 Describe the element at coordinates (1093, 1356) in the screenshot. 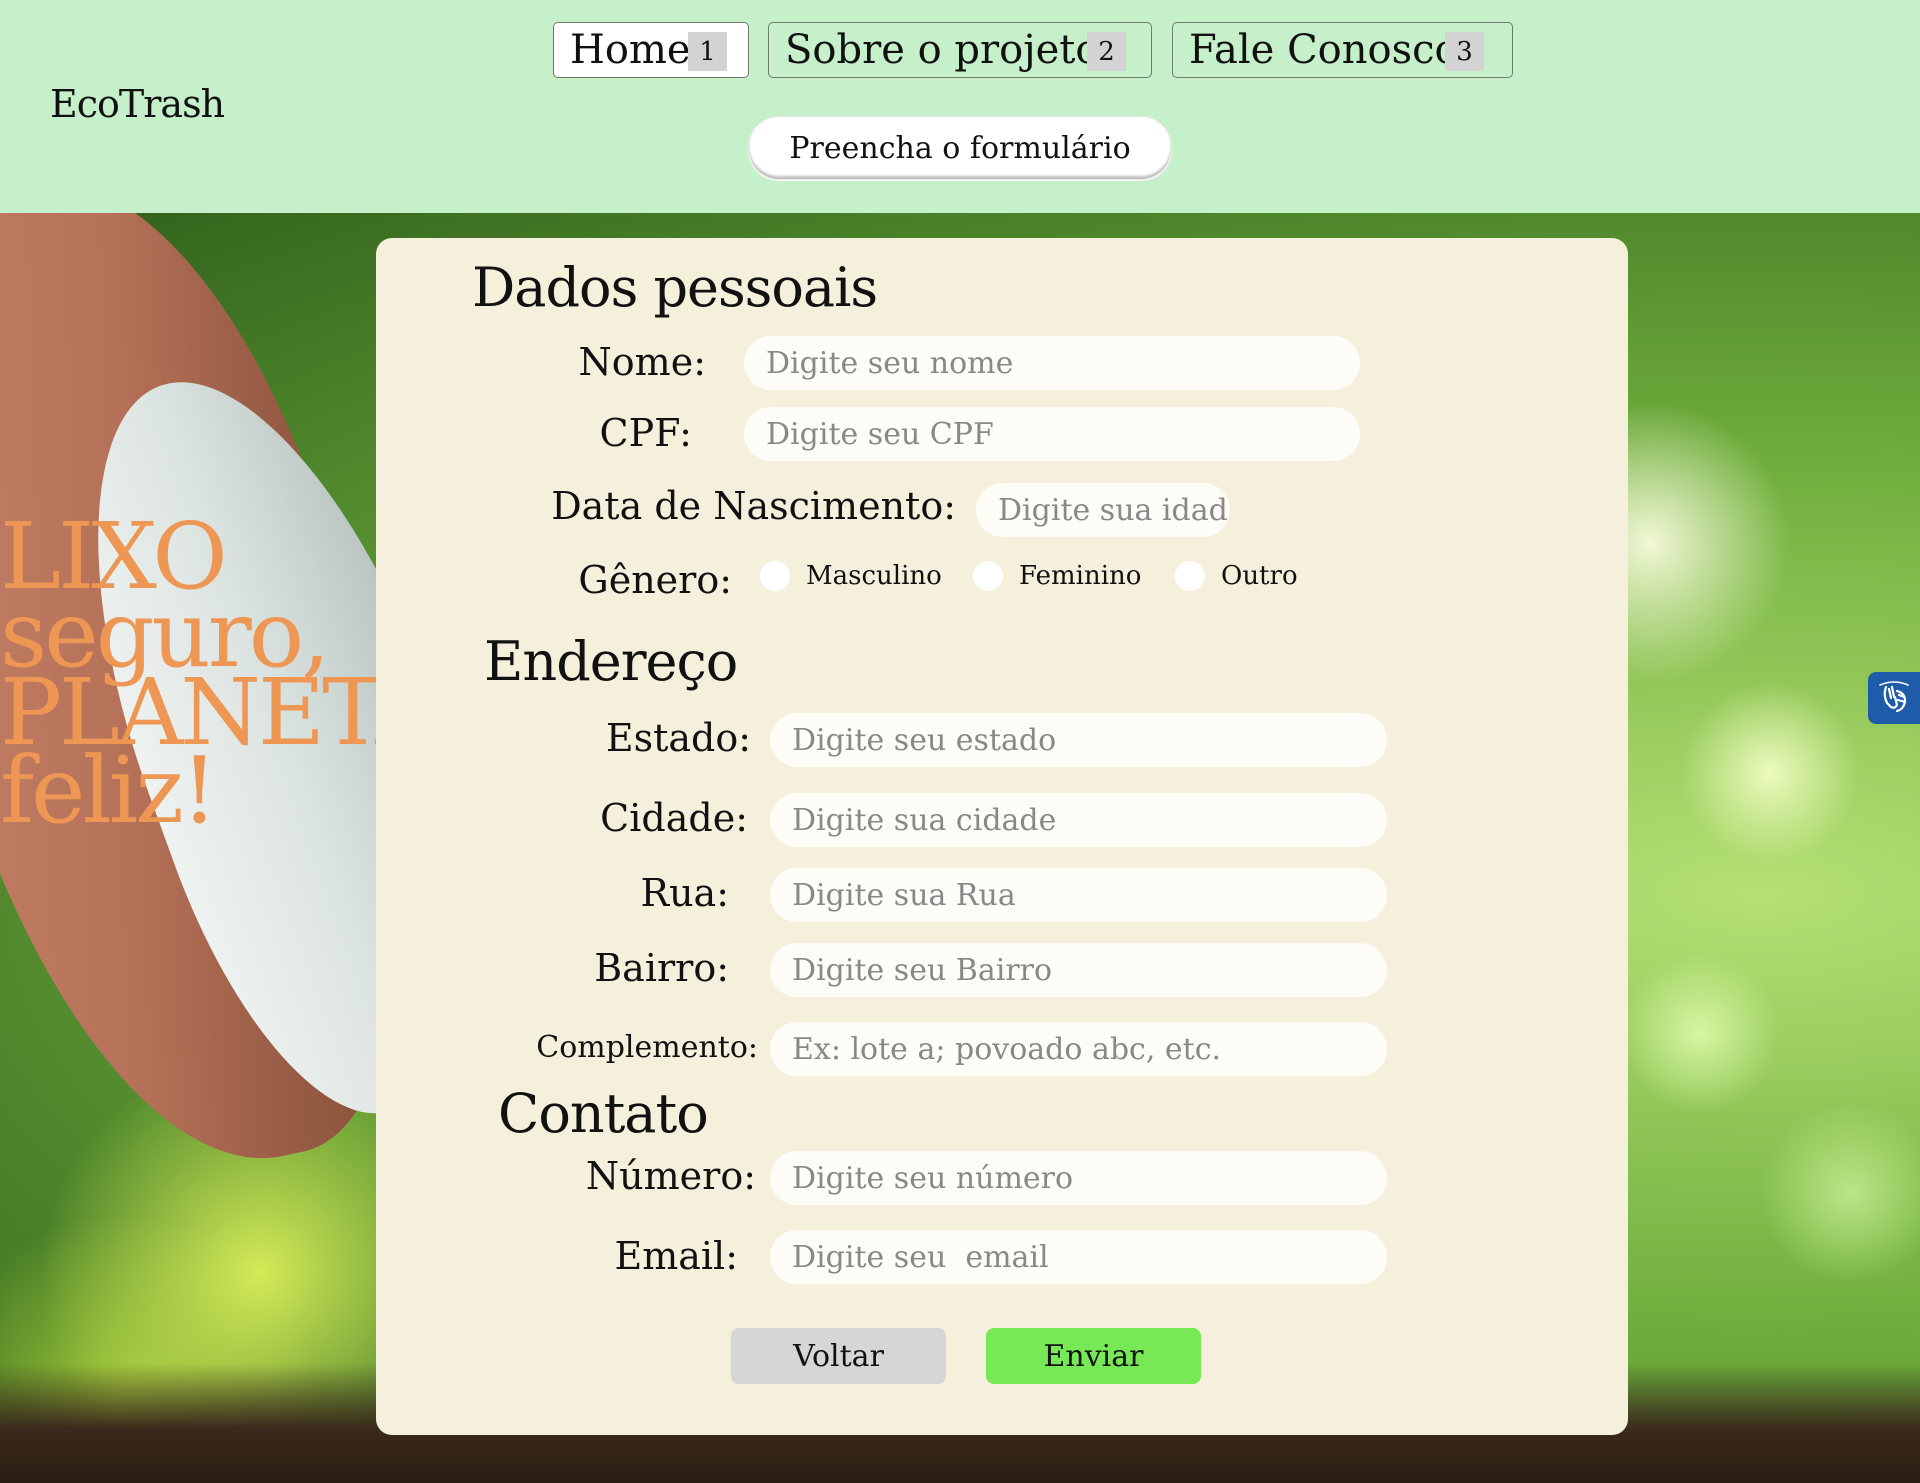

I see `send-button: Enviar` at that location.